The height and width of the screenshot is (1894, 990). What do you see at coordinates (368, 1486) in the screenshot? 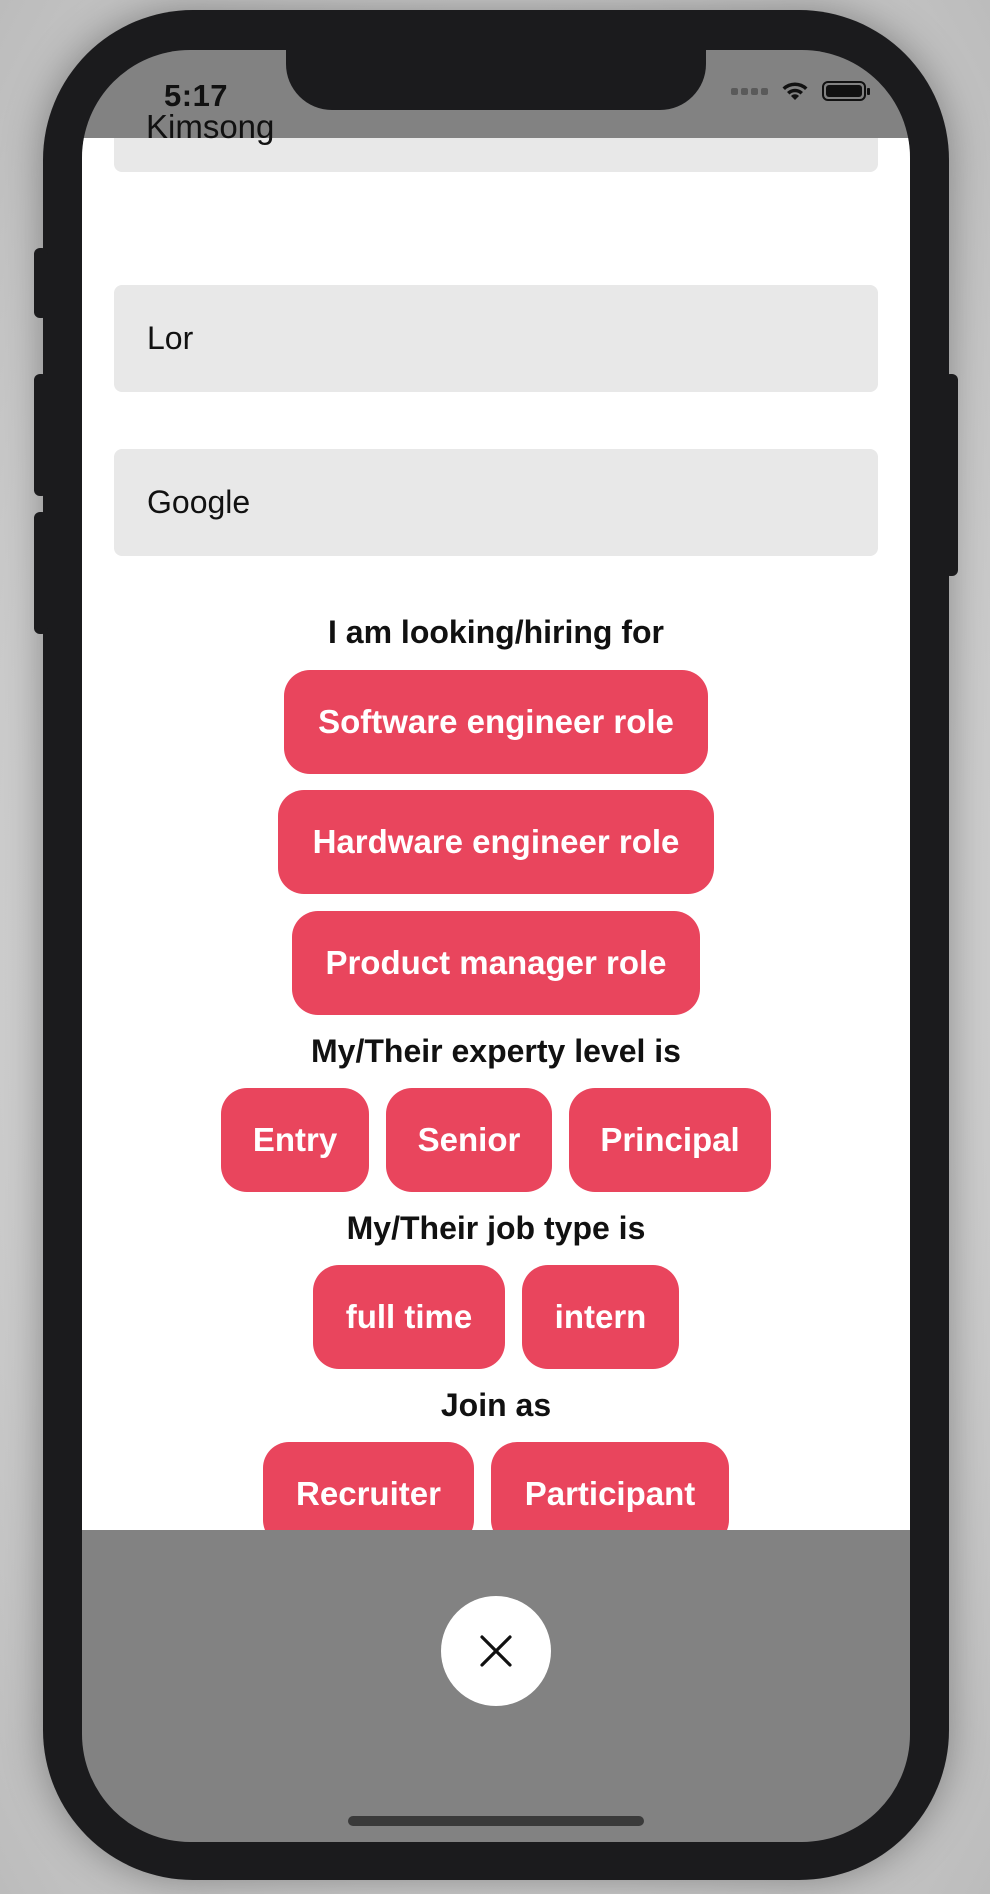
I see `join-as-option-recruiter: Recruiter` at bounding box center [368, 1486].